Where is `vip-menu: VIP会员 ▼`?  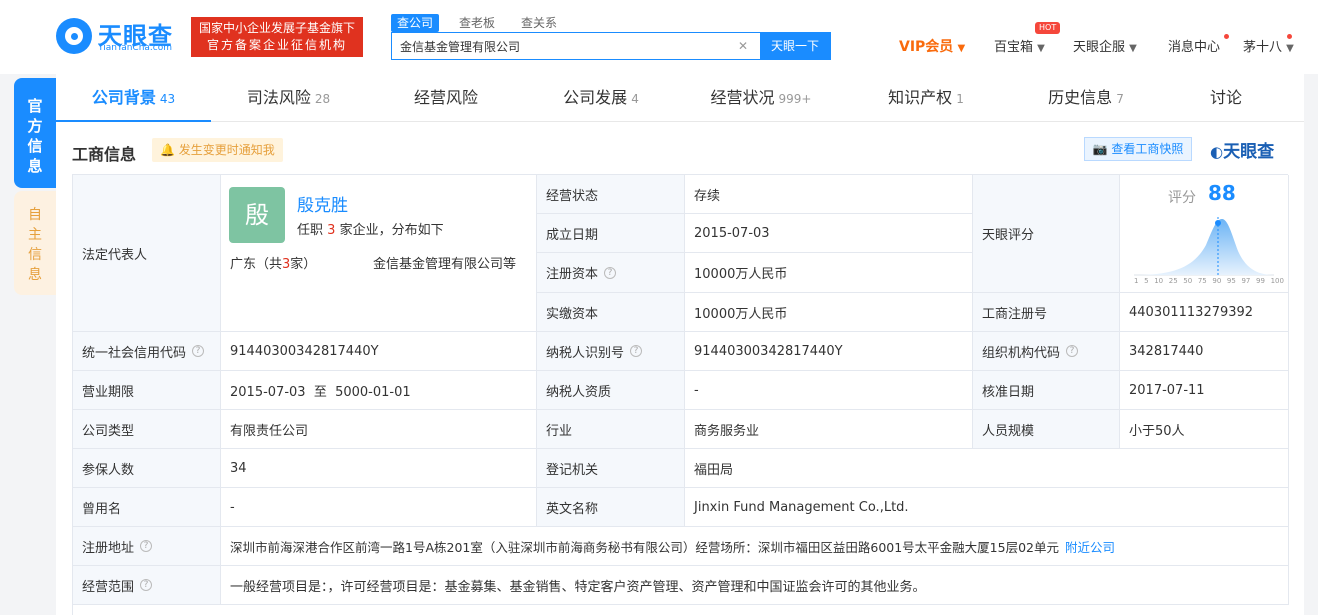 vip-menu: VIP会员 ▼ is located at coordinates (932, 46).